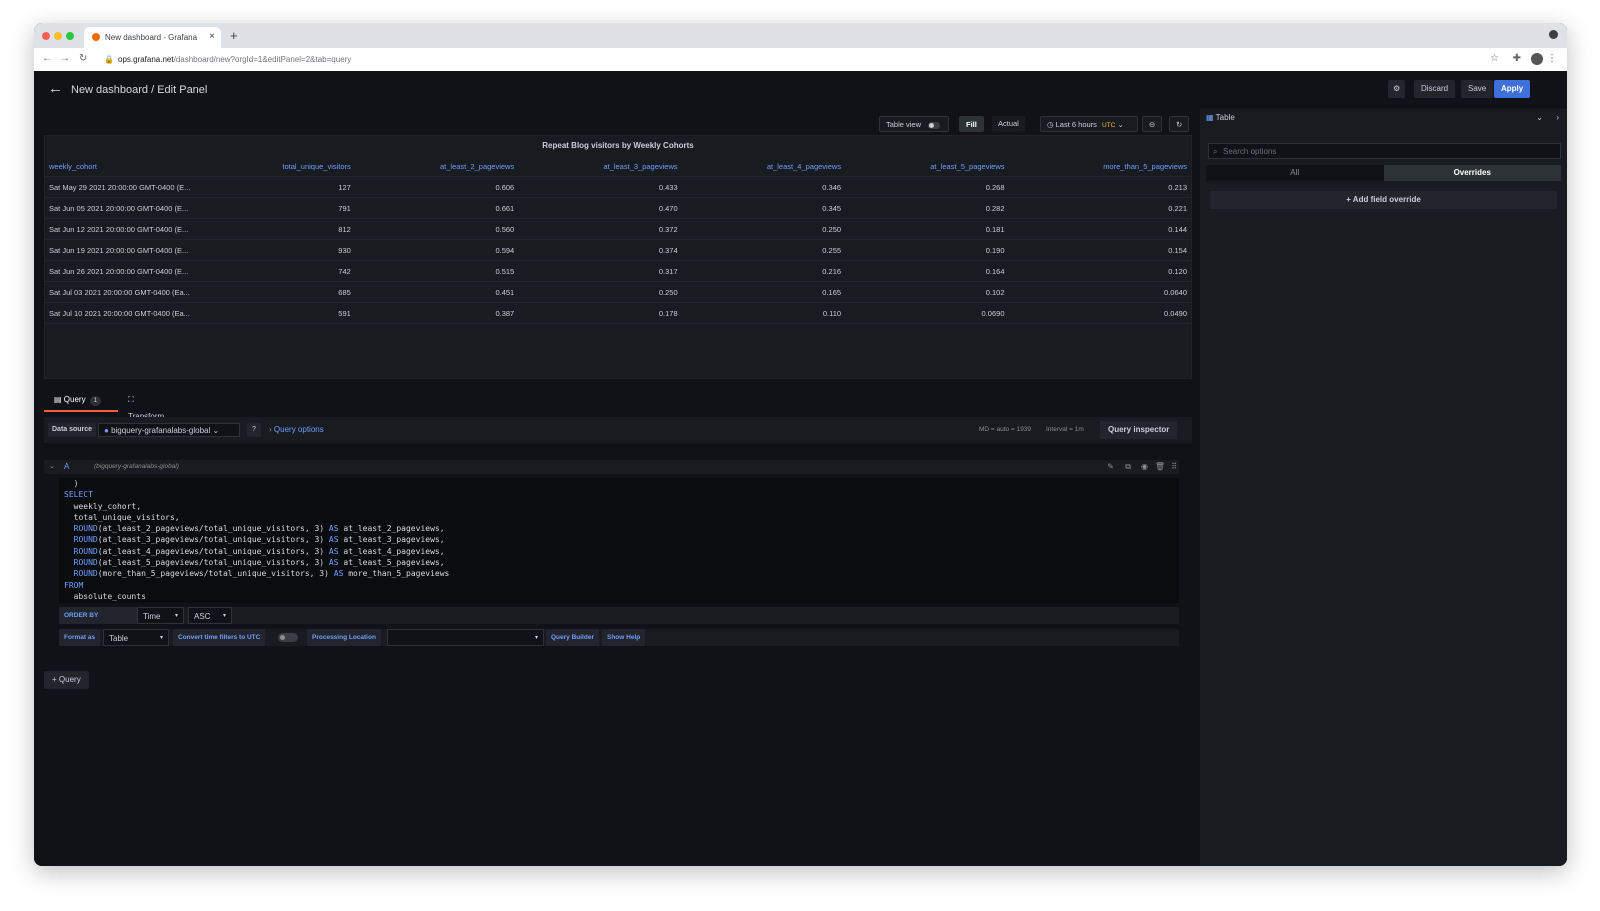 This screenshot has height=911, width=1600. Describe the element at coordinates (914, 124) in the screenshot. I see `table-view-toggle: Table view` at that location.